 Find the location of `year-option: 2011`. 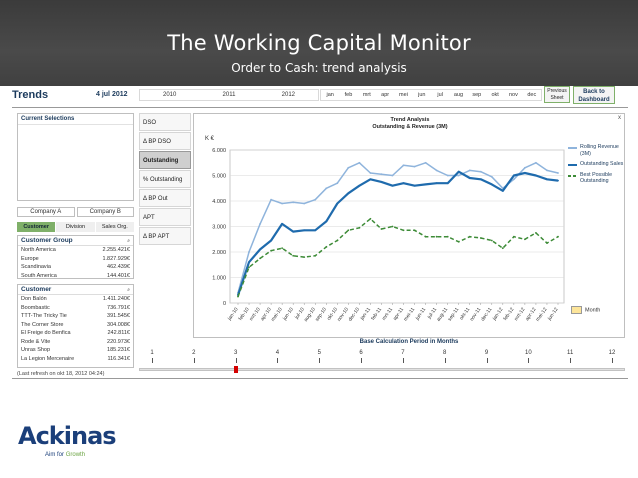

year-option: 2011 is located at coordinates (228, 95).